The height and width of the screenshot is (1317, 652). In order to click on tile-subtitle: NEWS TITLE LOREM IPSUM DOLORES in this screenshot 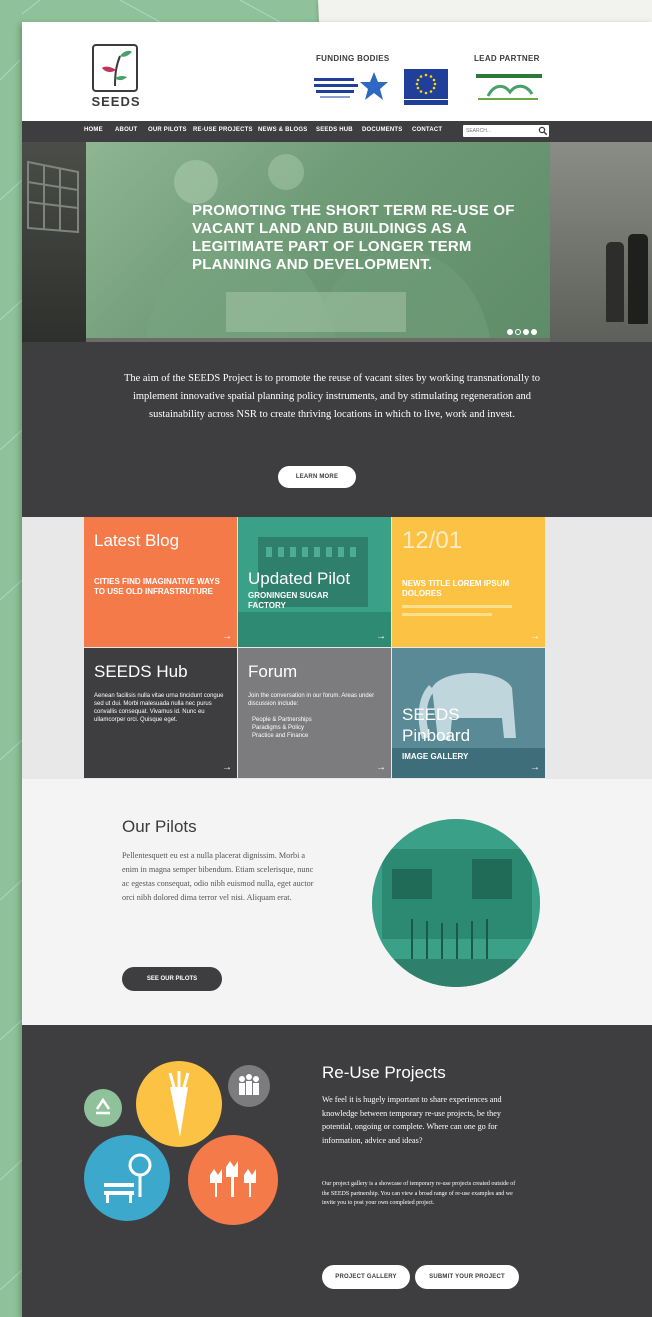, I will do `click(456, 588)`.